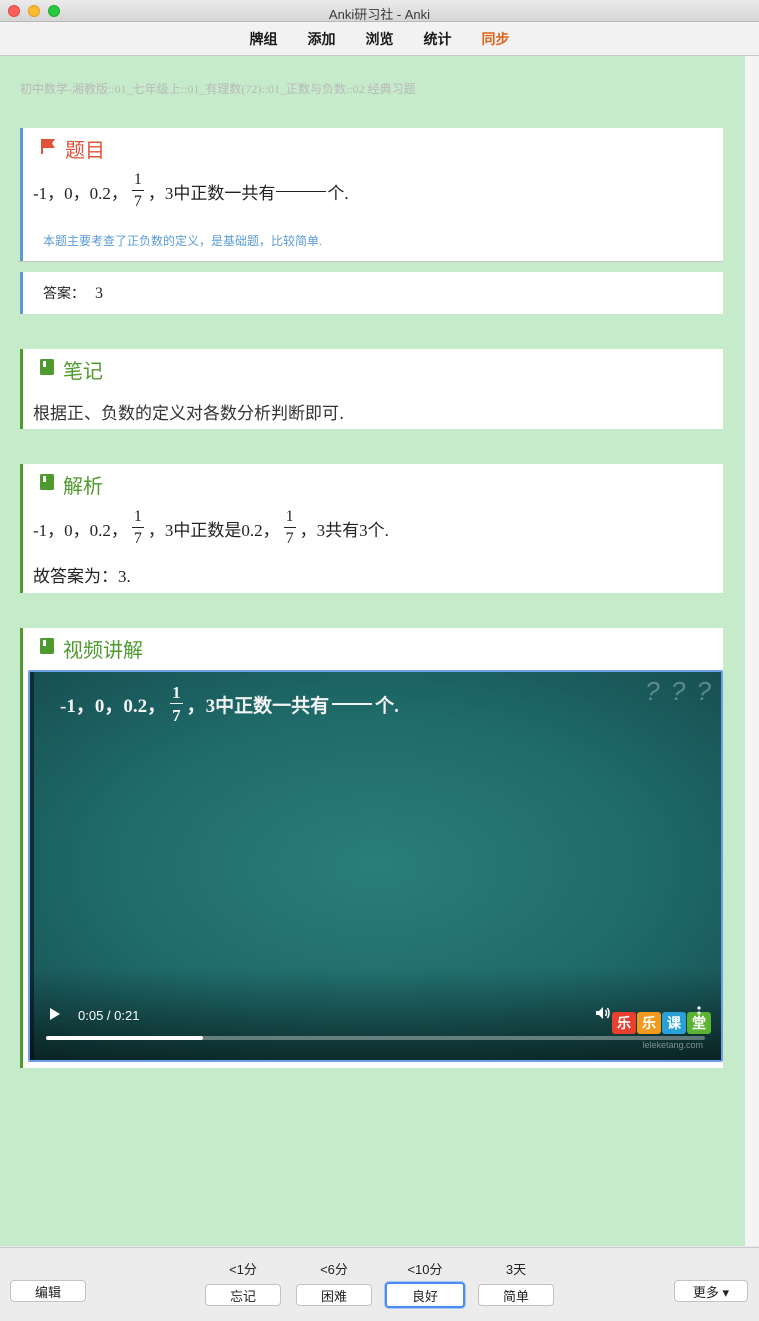 This screenshot has width=759, height=1321. Describe the element at coordinates (82, 576) in the screenshot. I see `analysis-line-2: 故答案为：3.` at that location.